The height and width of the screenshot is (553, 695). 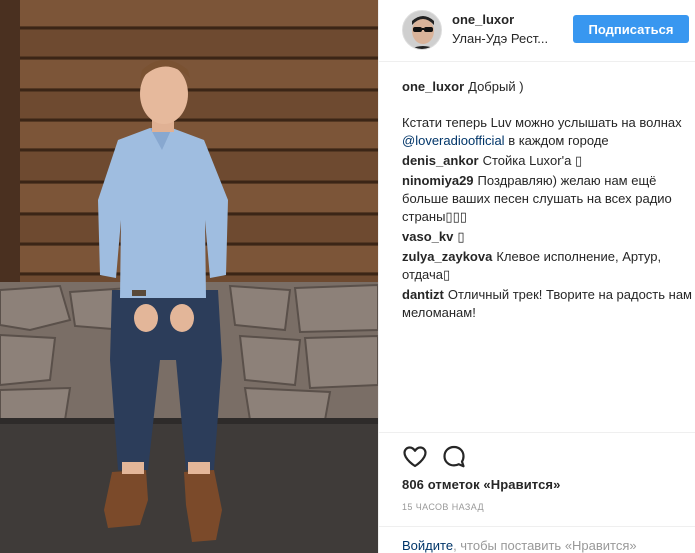 I want to click on caption: one_luxor Добрый ), so click(x=547, y=87).